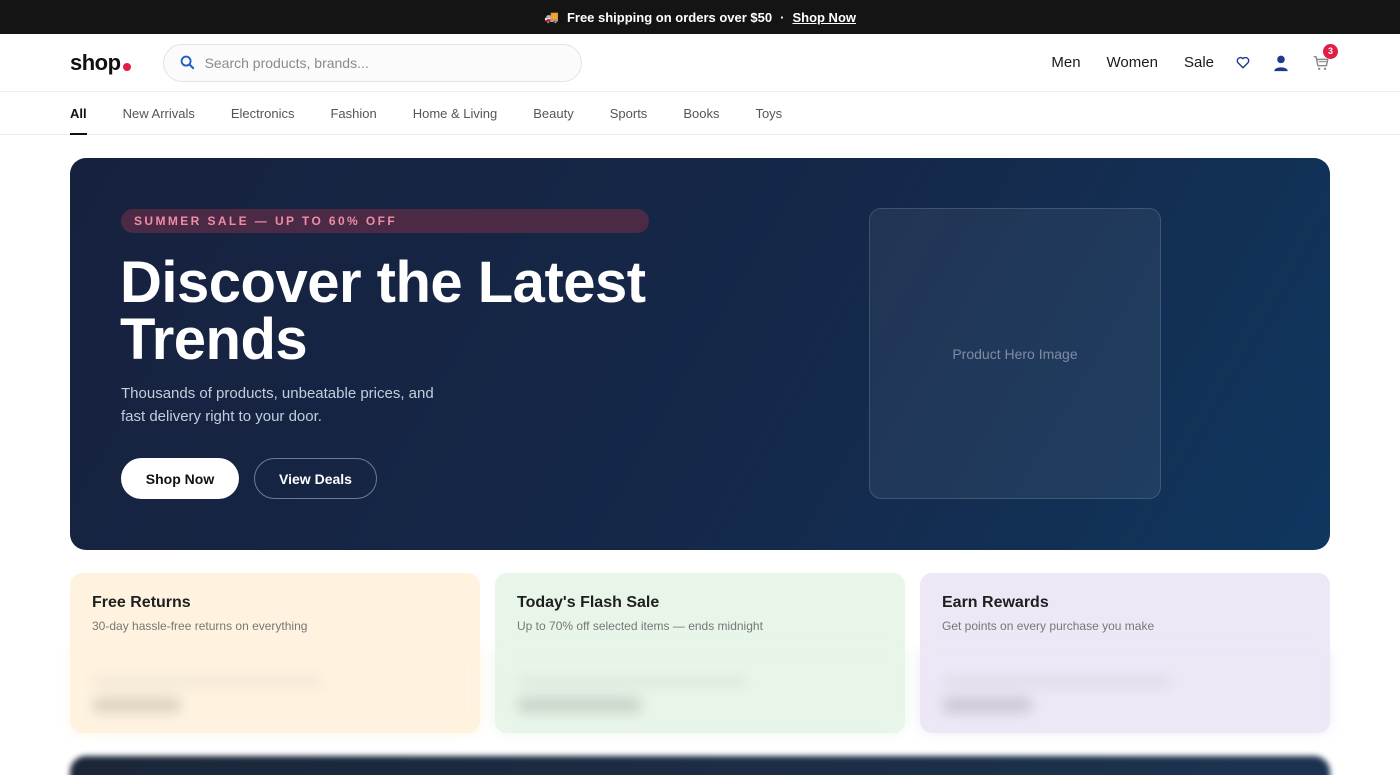 This screenshot has width=1400, height=775. I want to click on cart-button: 3, so click(1325, 57).